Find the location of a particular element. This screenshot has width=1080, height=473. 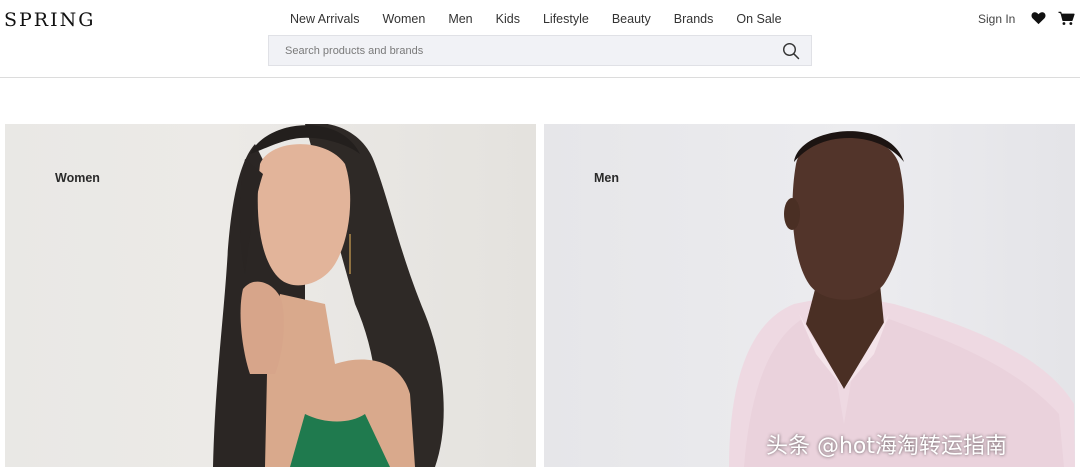

nav-item-on-sale: On Sale is located at coordinates (758, 19).